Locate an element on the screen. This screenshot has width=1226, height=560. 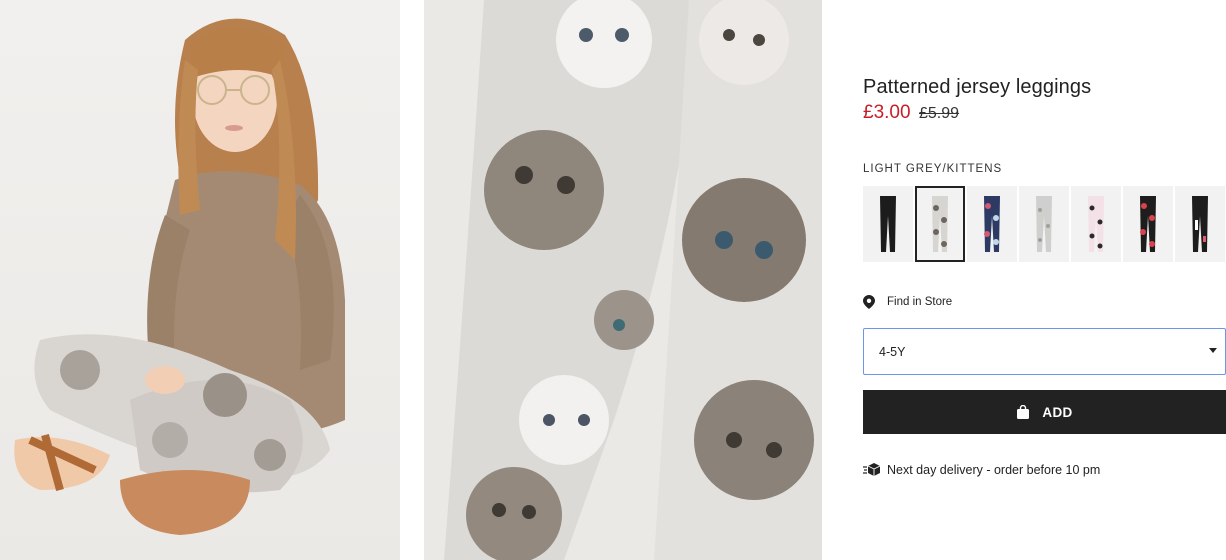
find-in-store-label: Find in Store is located at coordinates (920, 302).